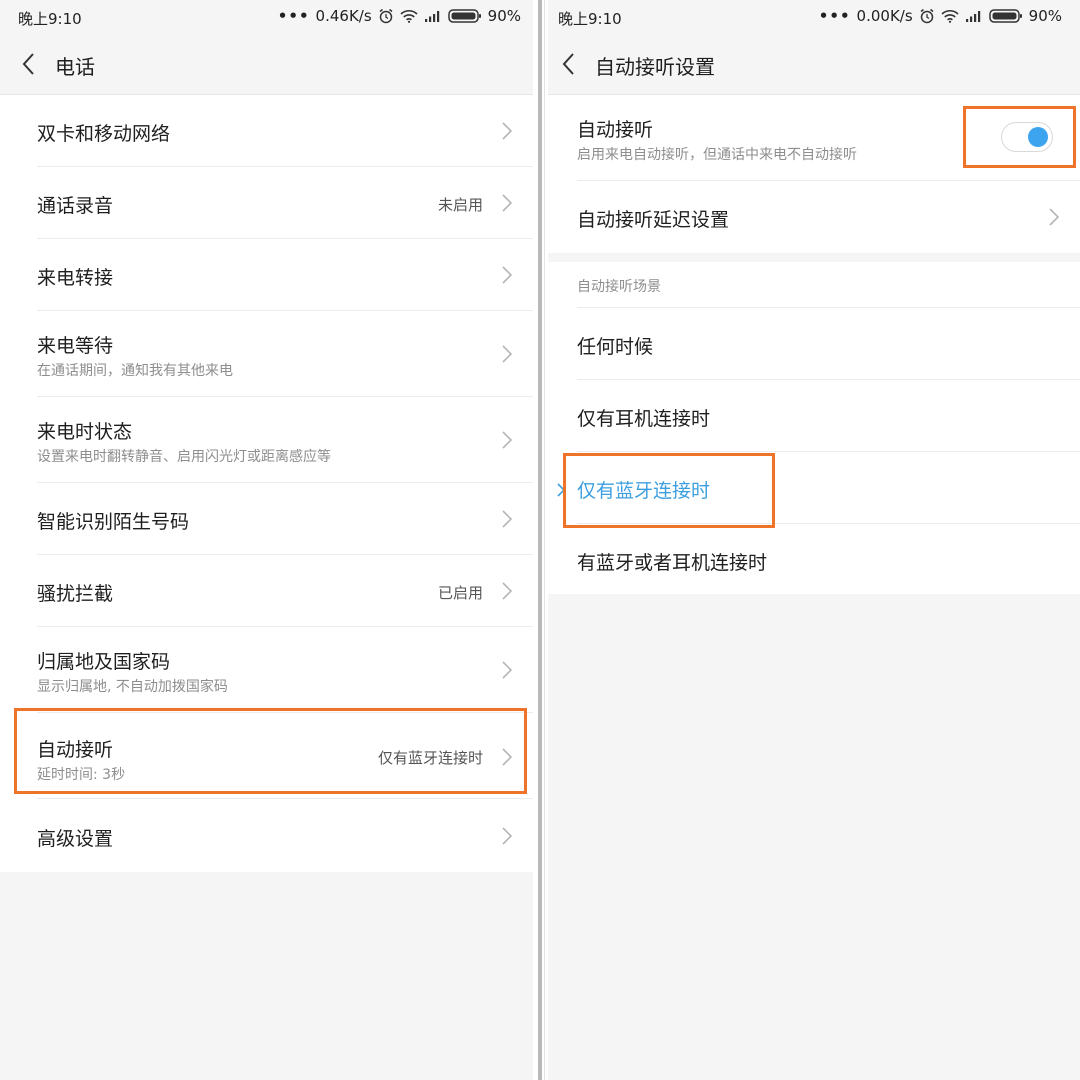 The width and height of the screenshot is (1080, 1080). Describe the element at coordinates (460, 205) in the screenshot. I see `setting-value: 未启用` at that location.